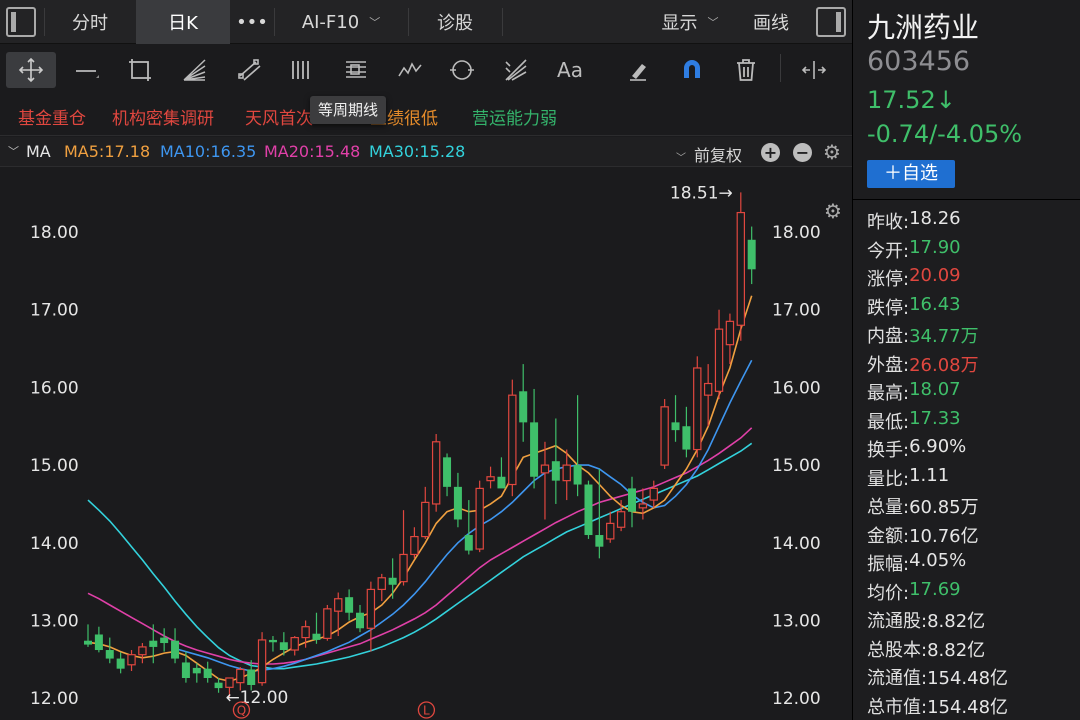  What do you see at coordinates (462, 70) in the screenshot?
I see `cycle-icon` at bounding box center [462, 70].